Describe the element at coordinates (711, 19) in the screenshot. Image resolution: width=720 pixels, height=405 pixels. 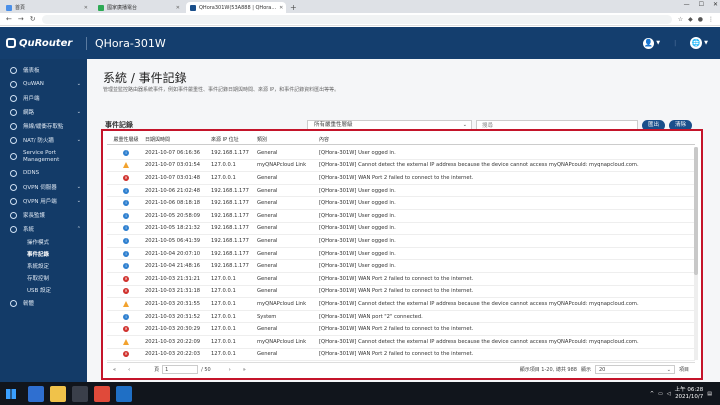
I see `browser-menu-icon: ⋮` at that location.